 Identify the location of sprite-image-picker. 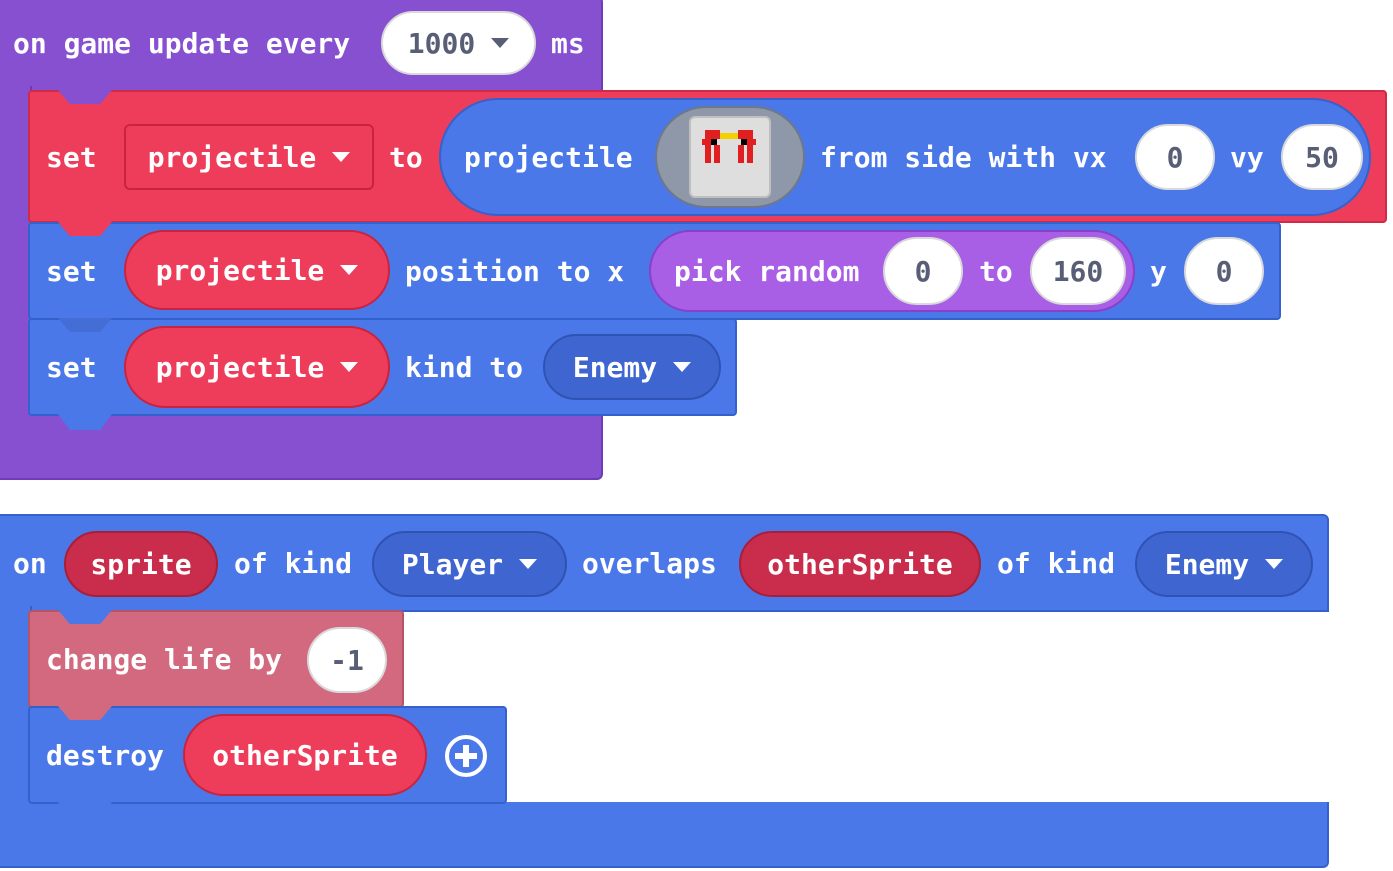
(730, 157).